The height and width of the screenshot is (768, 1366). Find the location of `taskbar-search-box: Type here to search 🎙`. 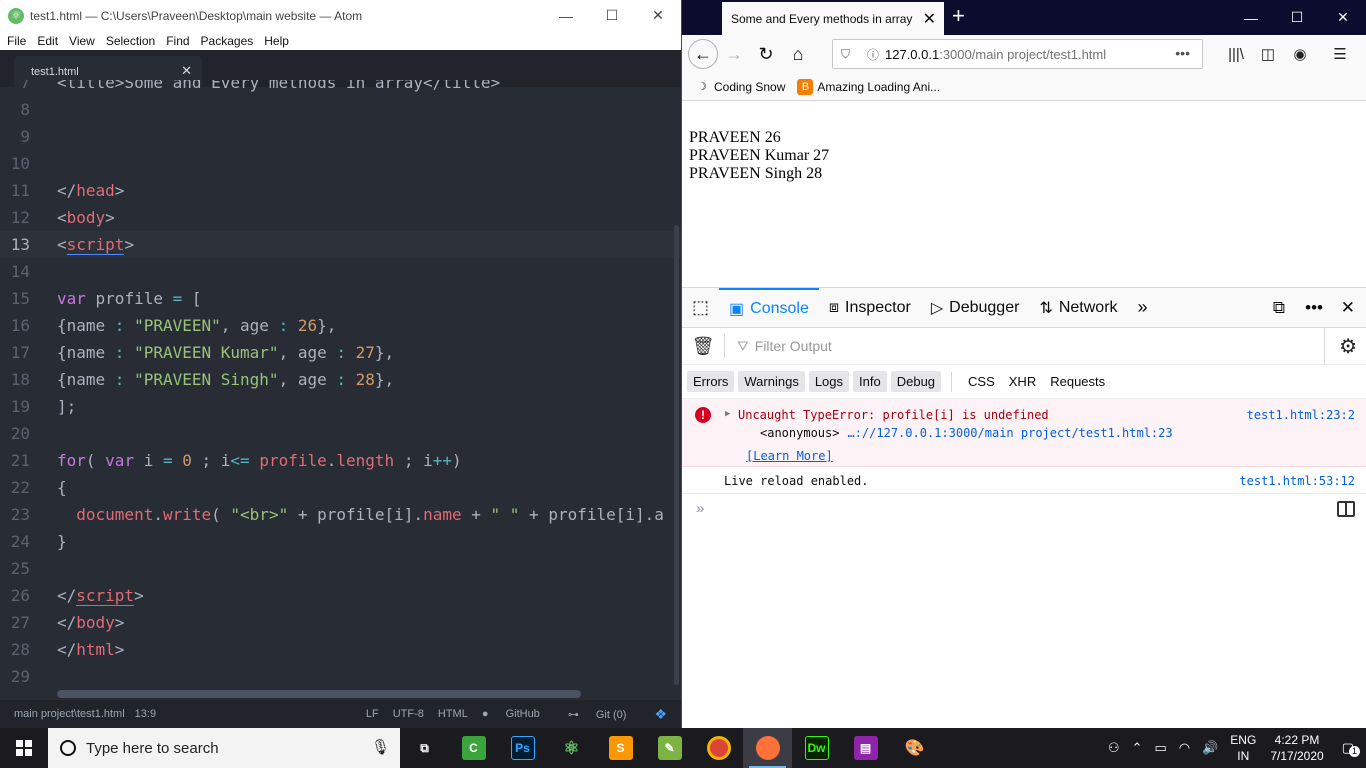

taskbar-search-box: Type here to search 🎙 is located at coordinates (224, 748).